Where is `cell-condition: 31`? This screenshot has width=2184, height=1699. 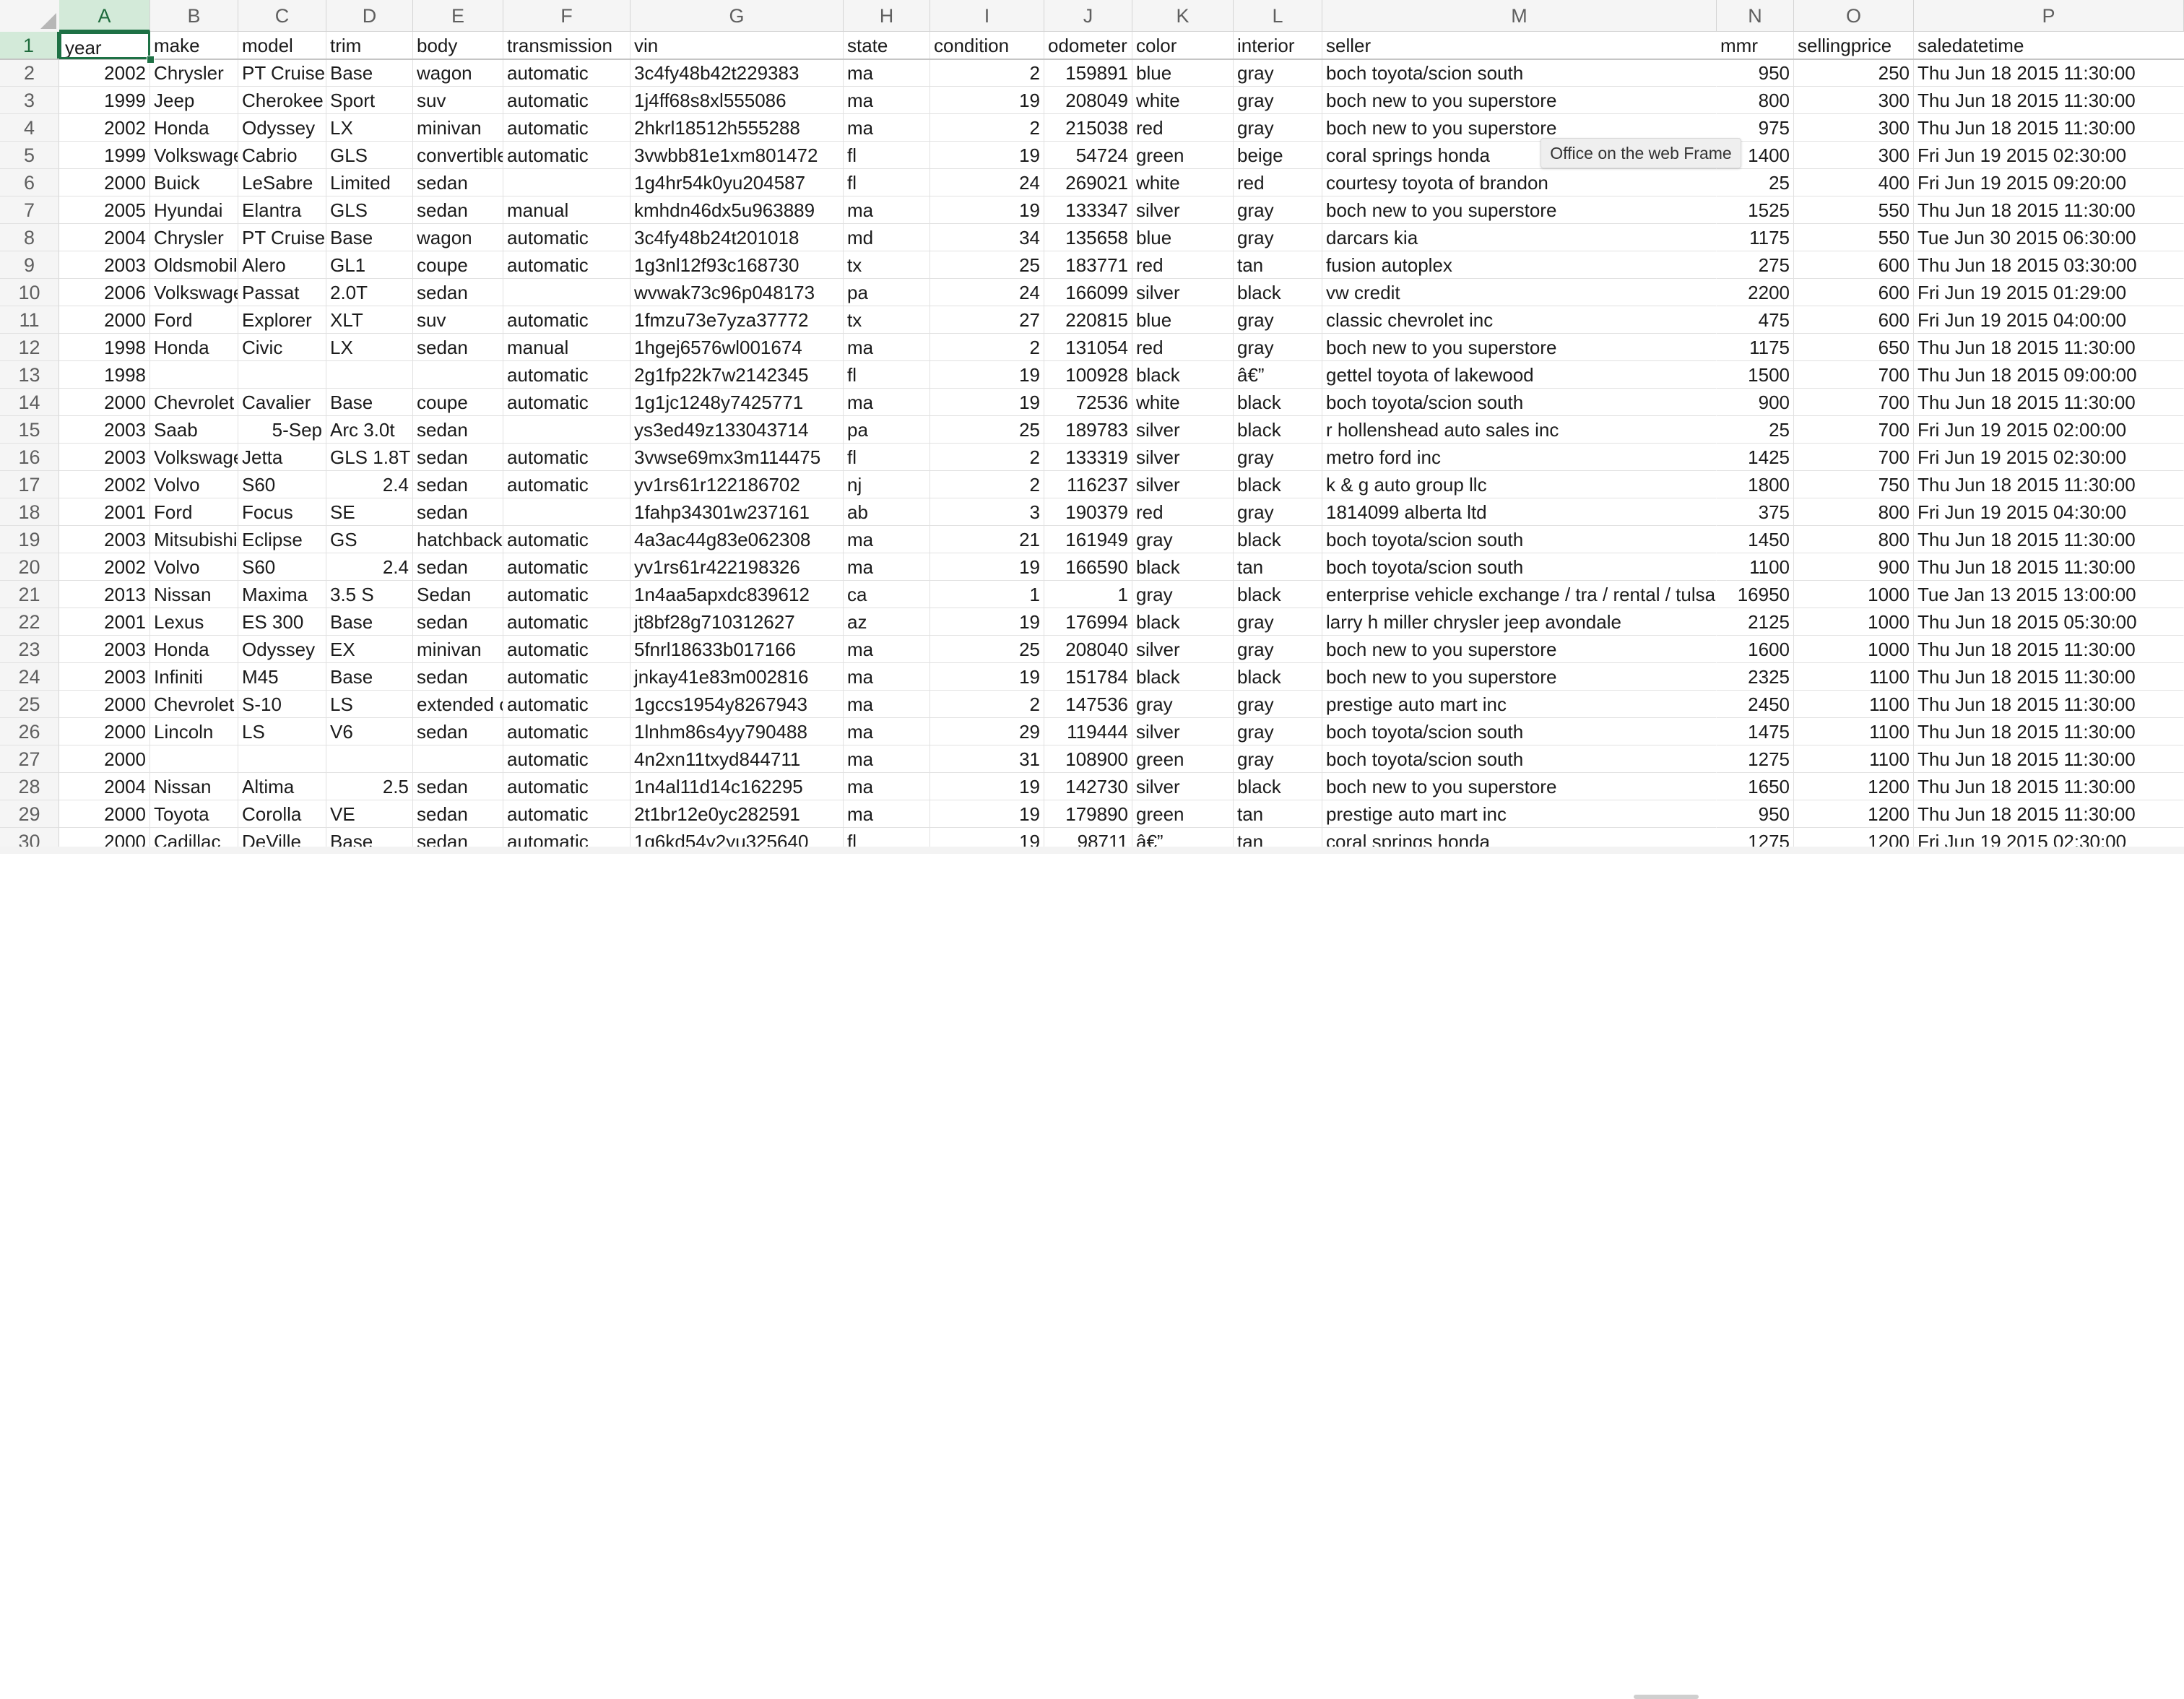
cell-condition: 31 is located at coordinates (987, 759).